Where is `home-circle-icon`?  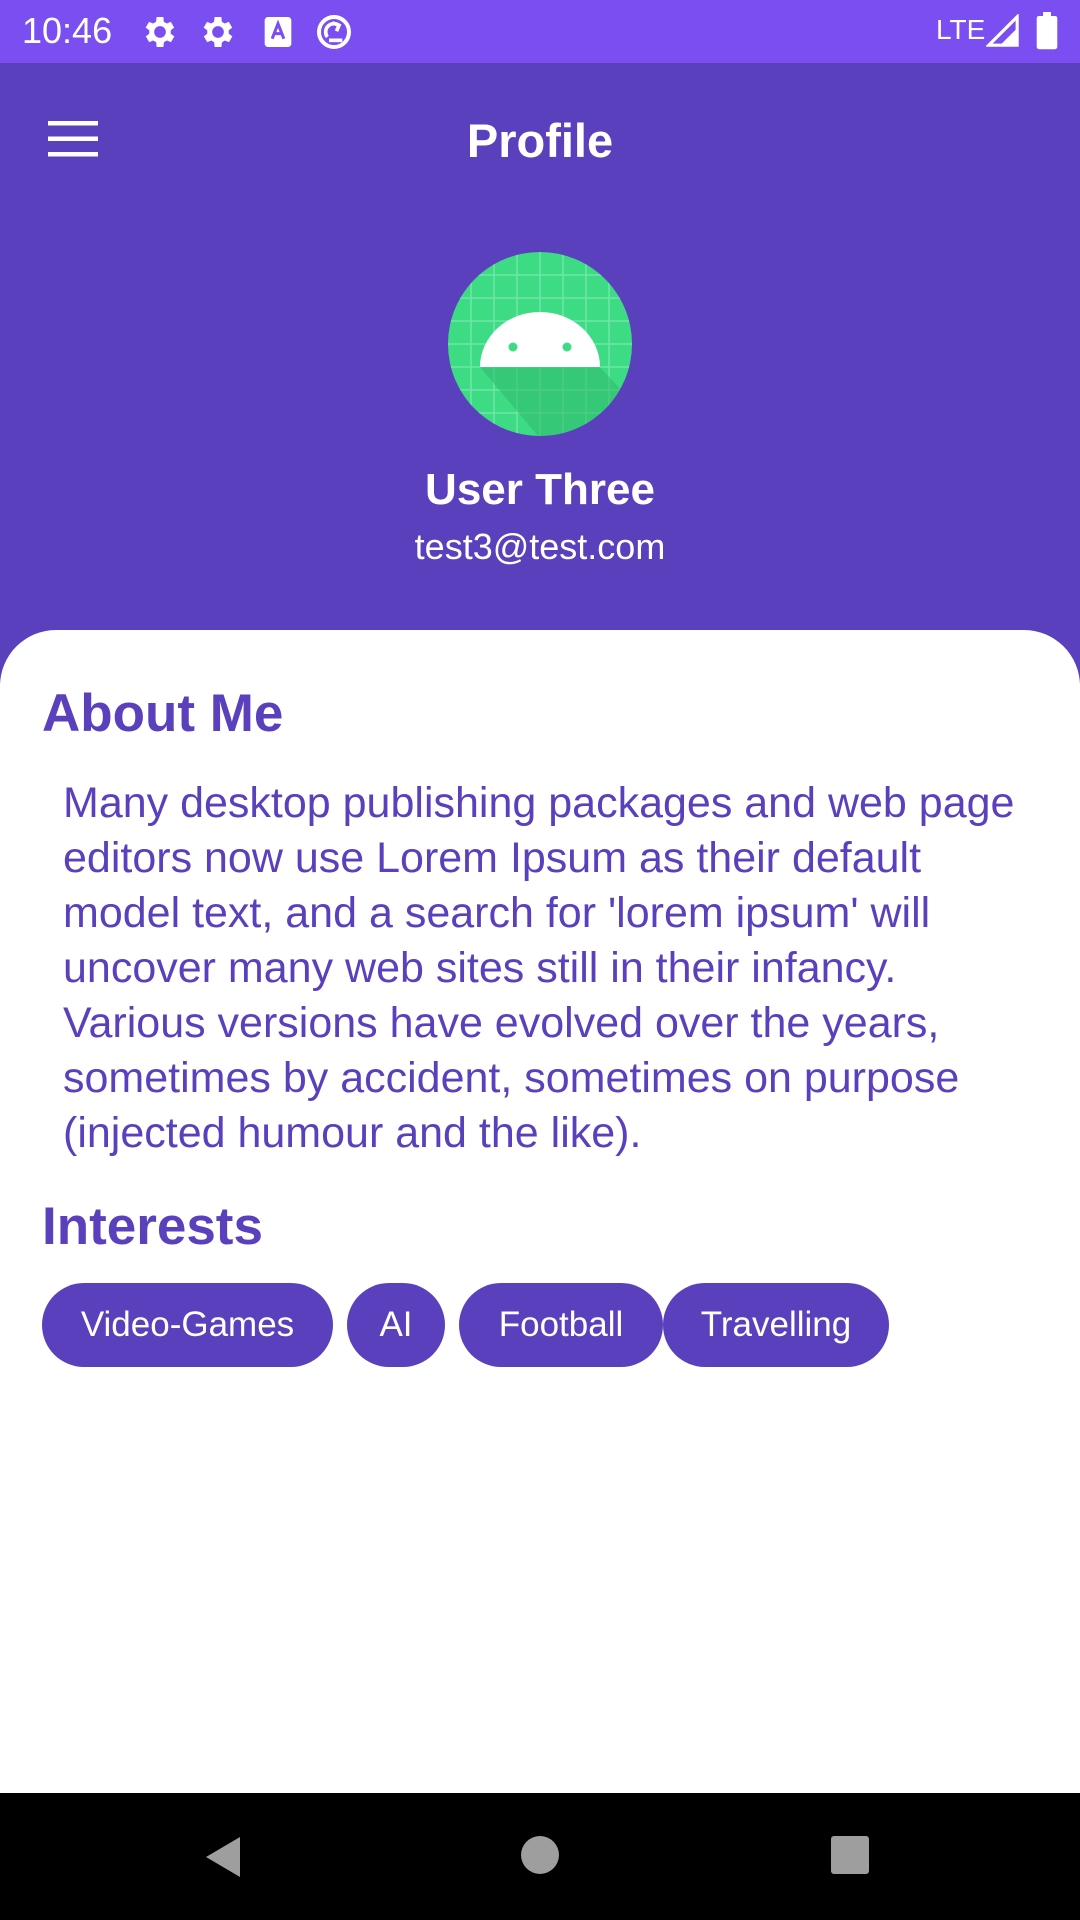 home-circle-icon is located at coordinates (540, 1855).